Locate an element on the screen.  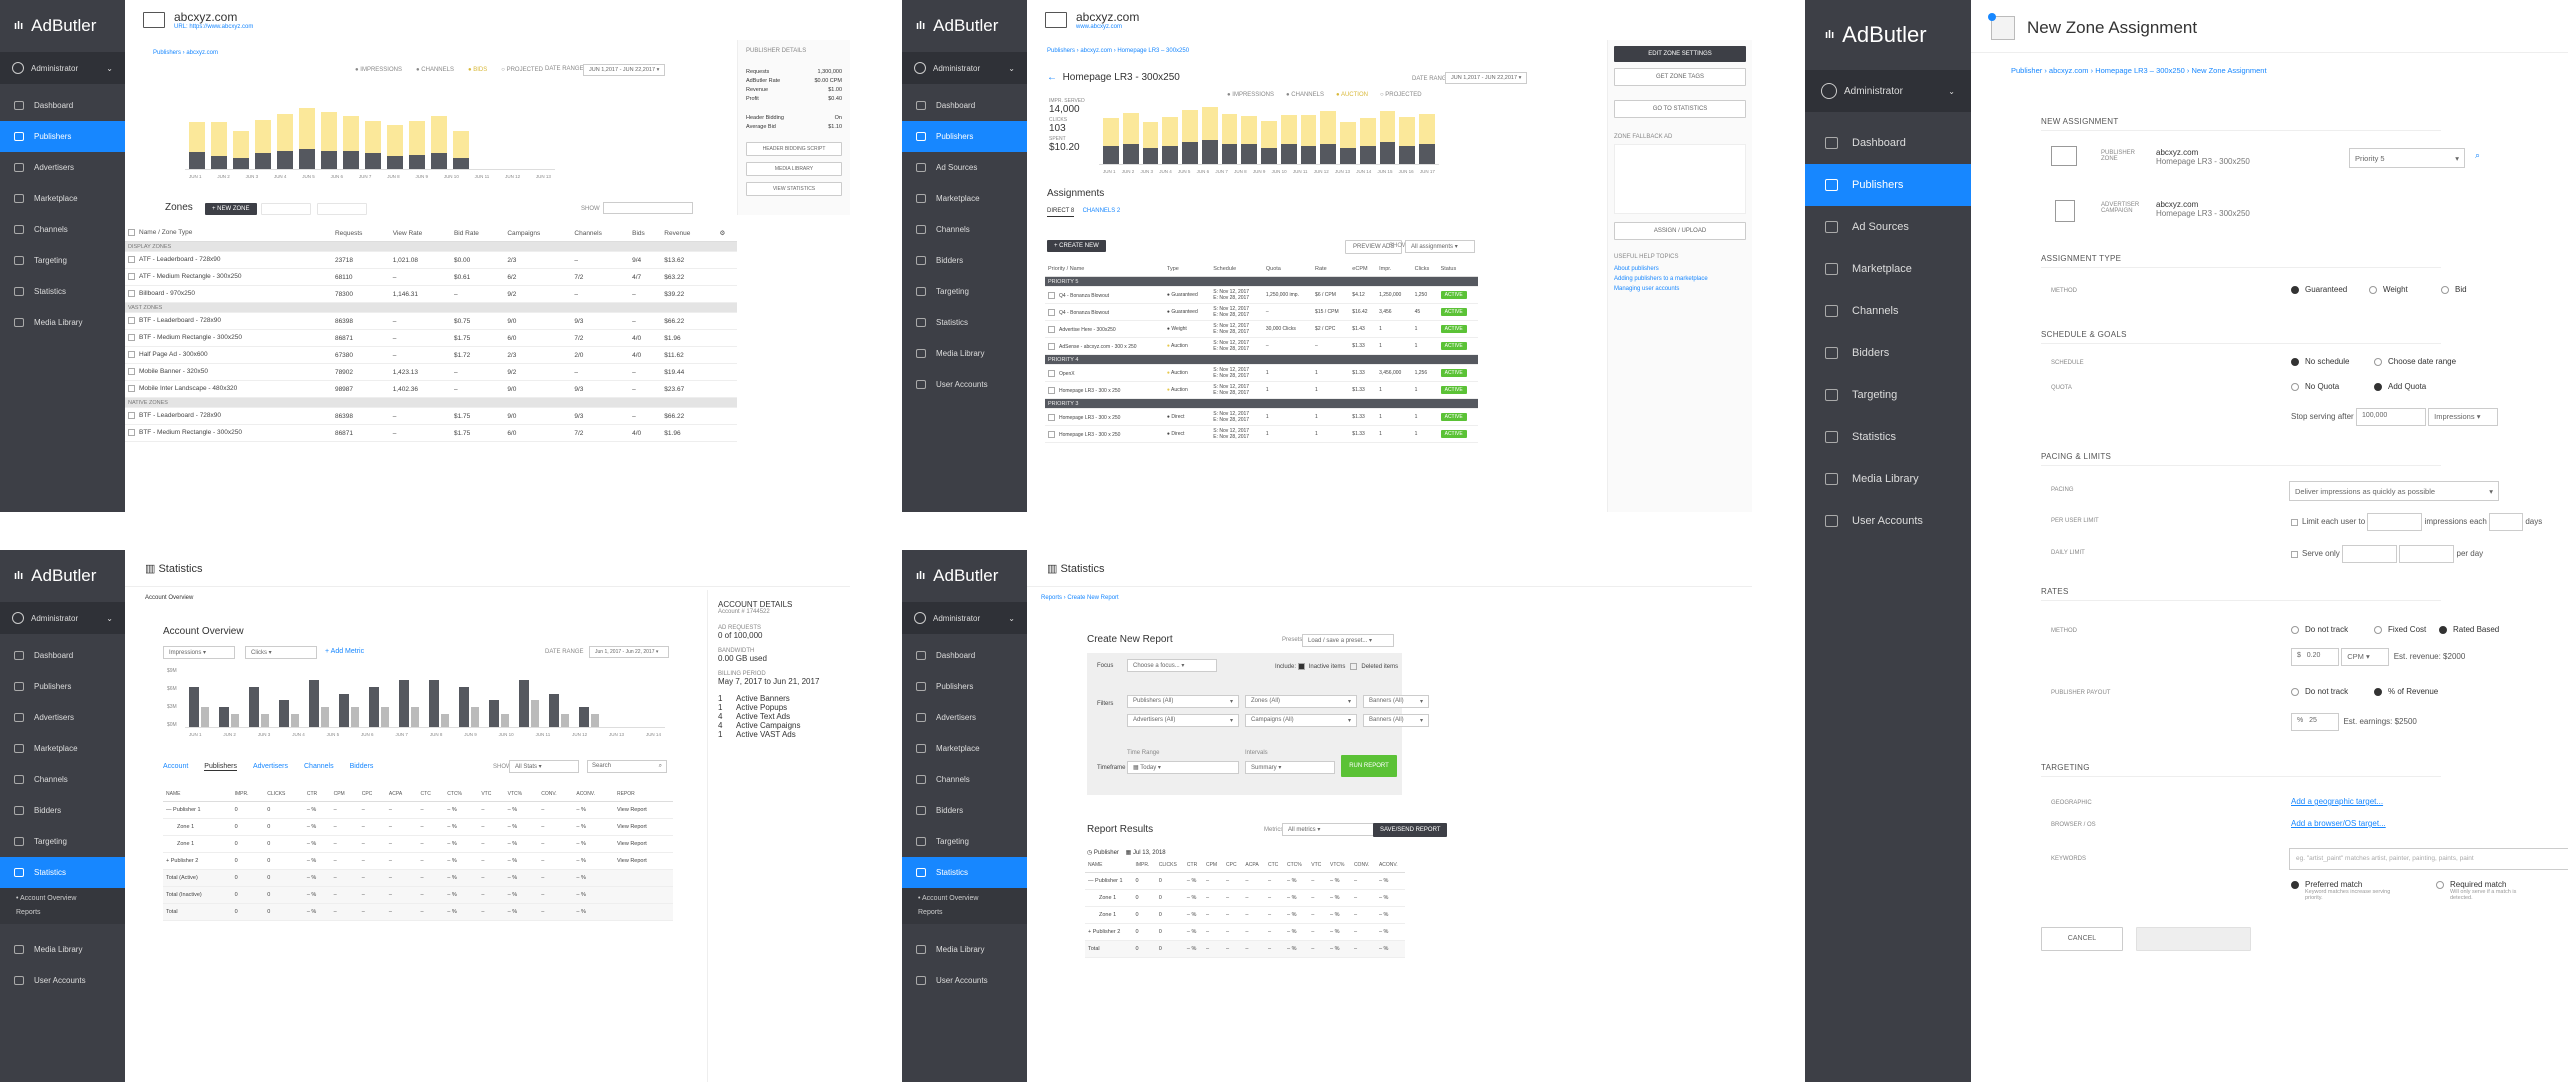
table-row: Total (Inactive) 0 0– % – – – – – % – – % – – % is located at coordinates (418, 895).